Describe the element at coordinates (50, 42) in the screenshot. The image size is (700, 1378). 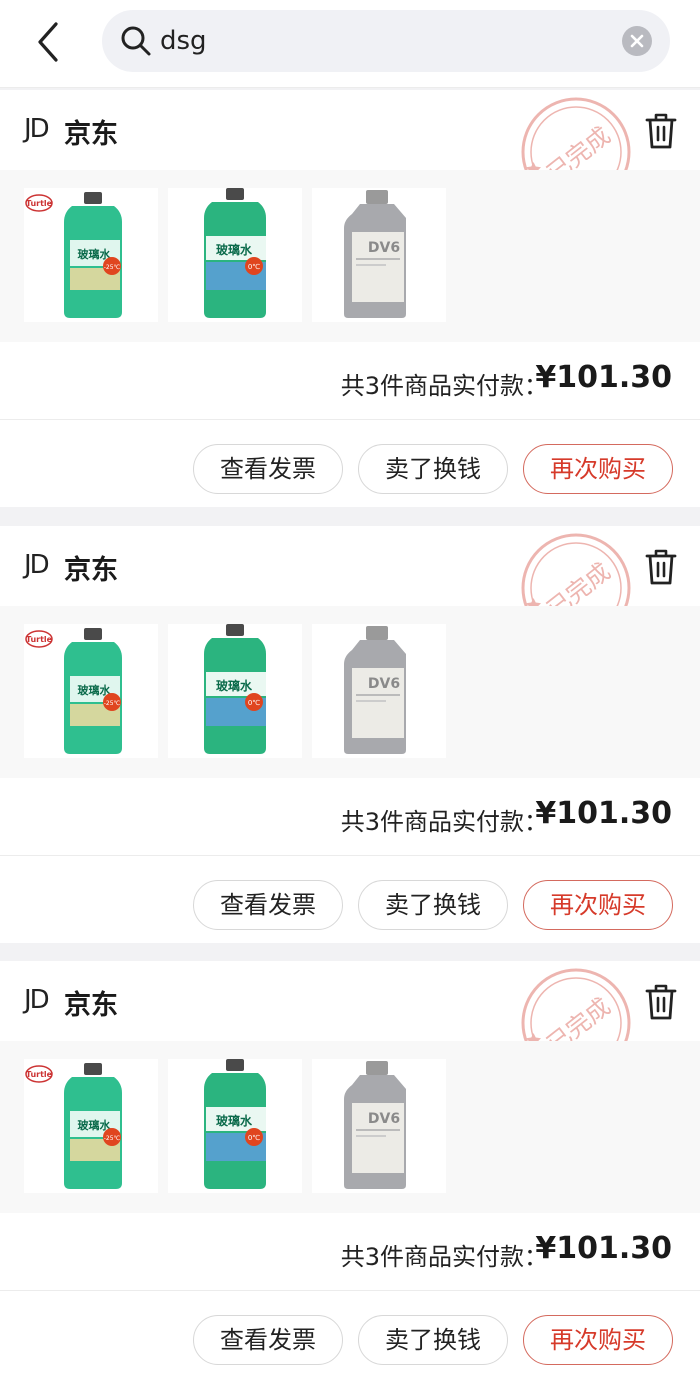
I see `back-arrow-icon` at that location.